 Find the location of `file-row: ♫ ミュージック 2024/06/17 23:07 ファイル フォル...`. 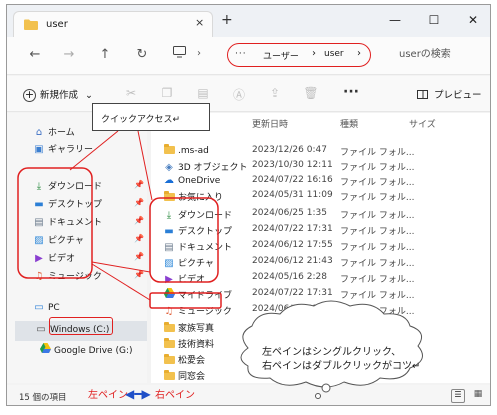

file-row: ♫ ミュージック 2024/06/17 23:07 ファイル フォル... is located at coordinates (320, 311).